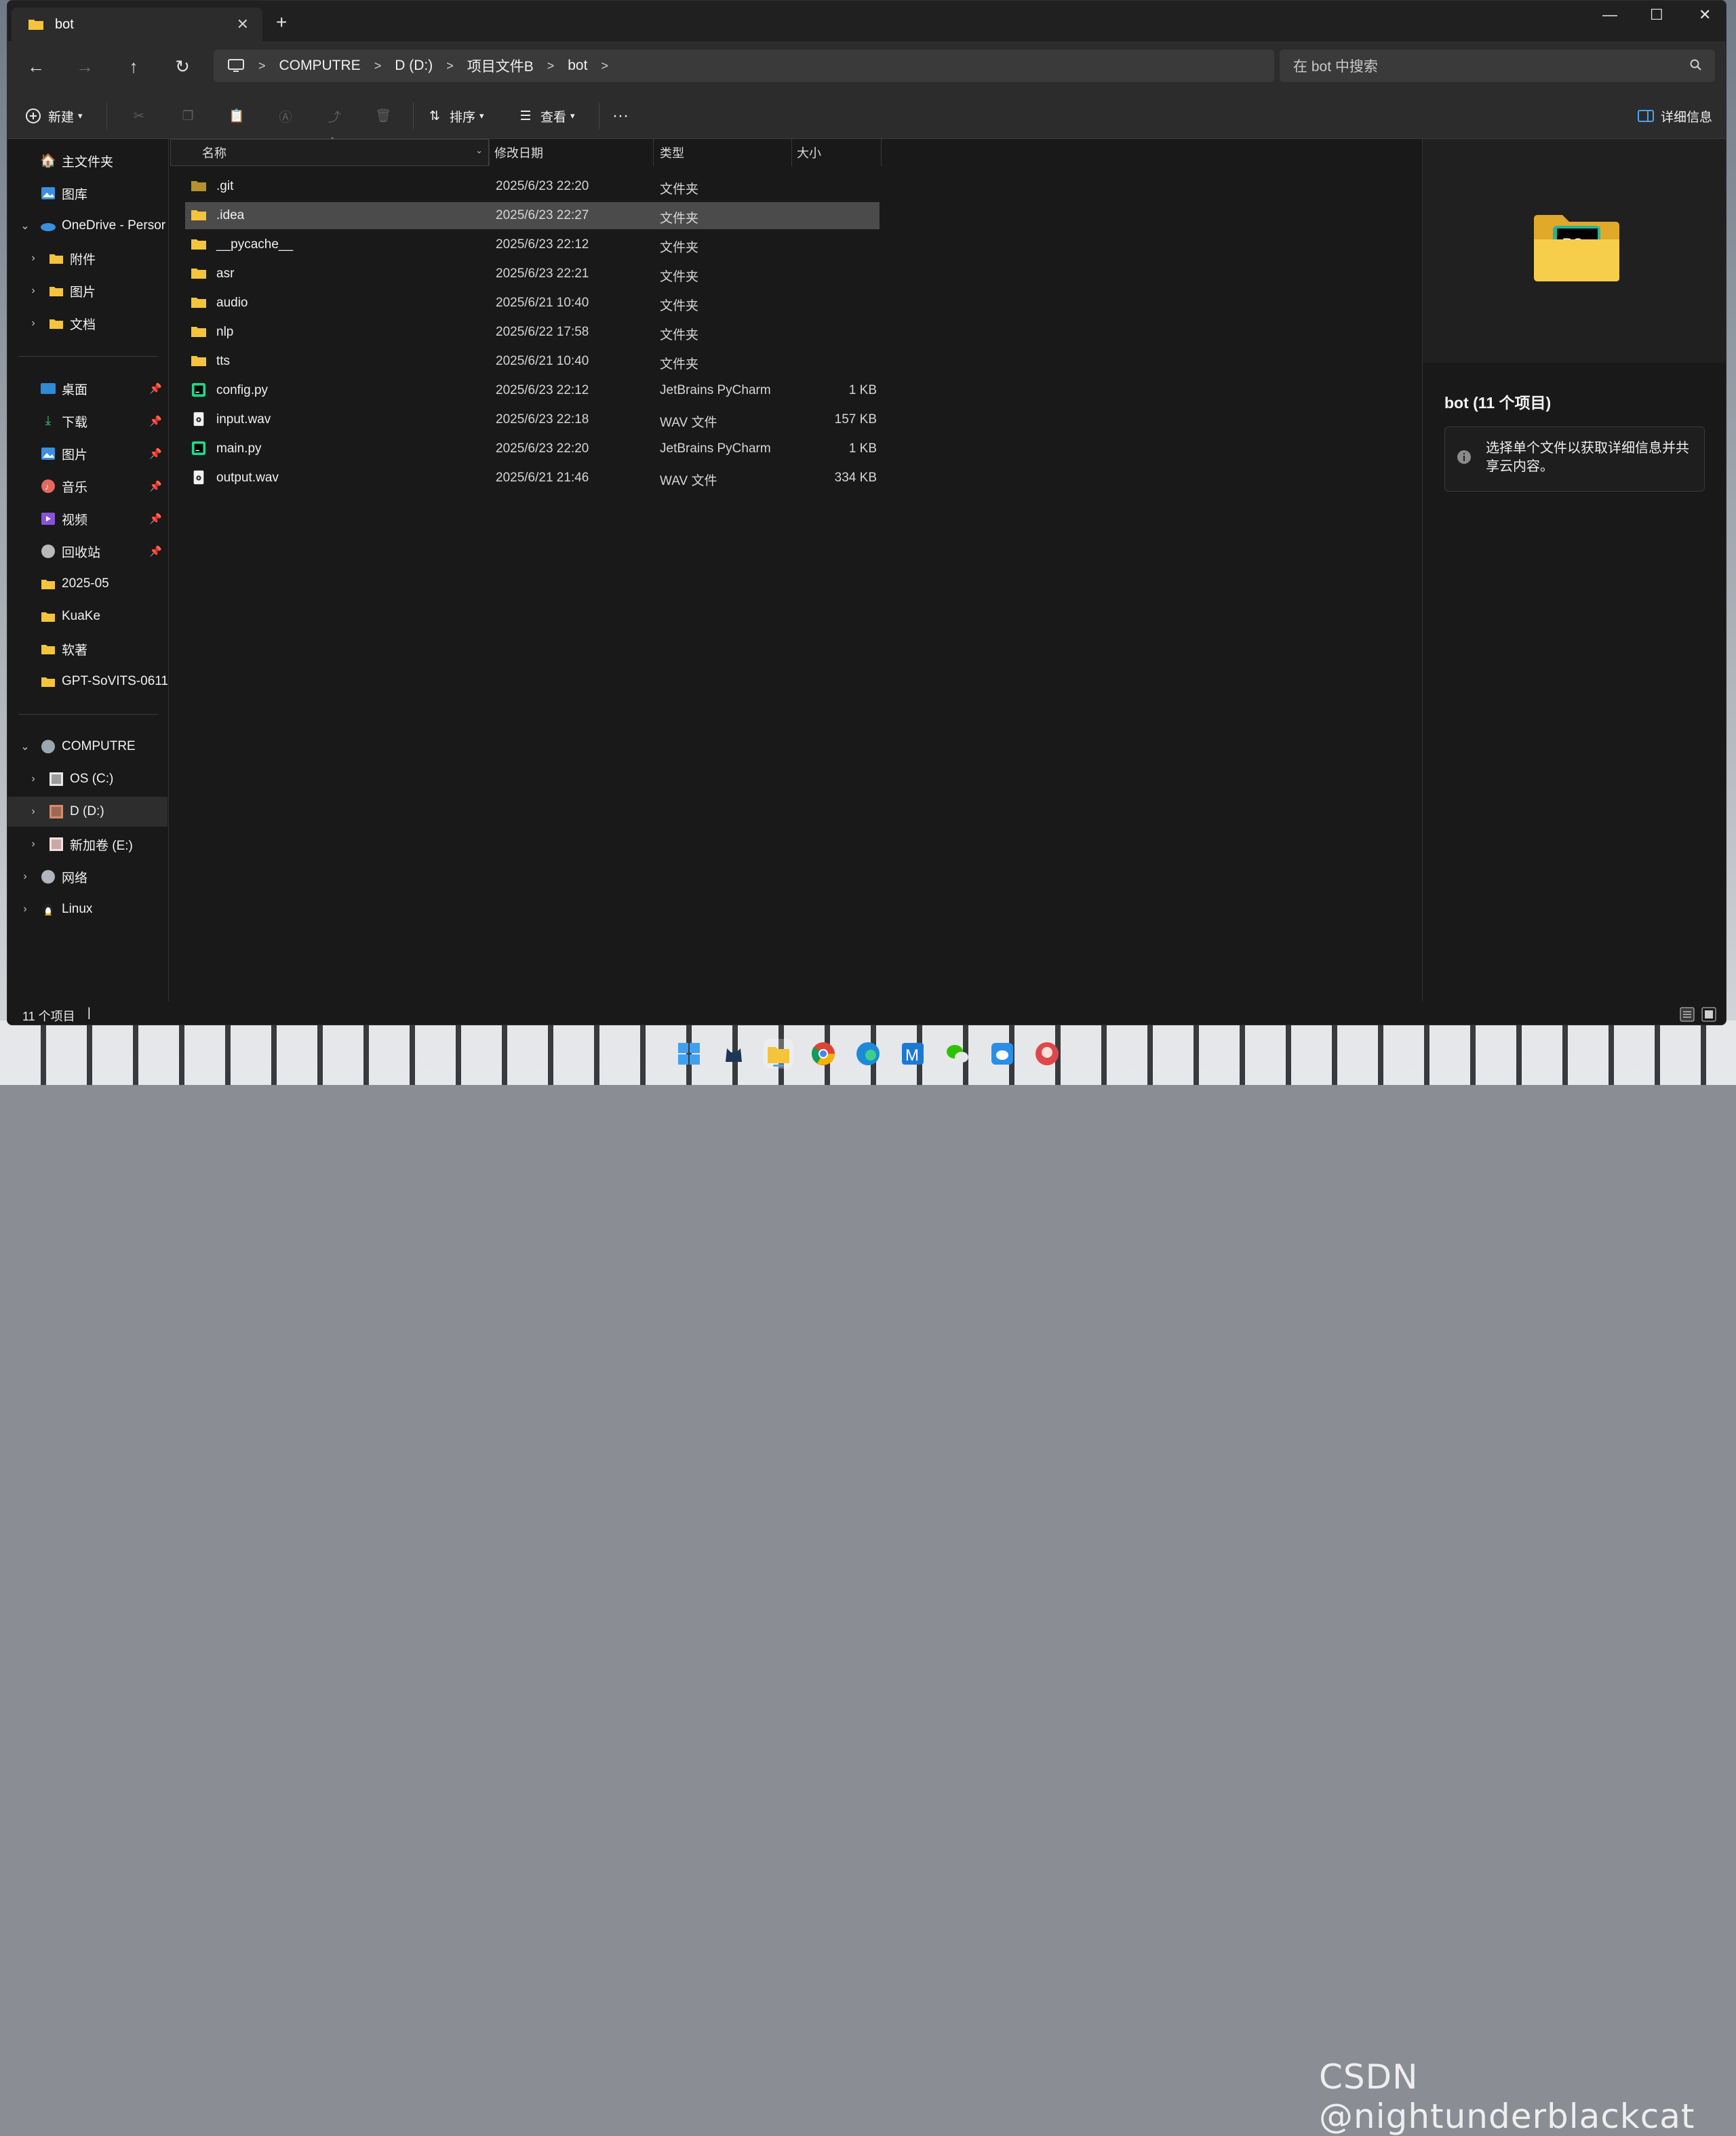 This screenshot has width=1736, height=2136. Describe the element at coordinates (734, 1054) in the screenshot. I see `taskbar-app-cat` at that location.